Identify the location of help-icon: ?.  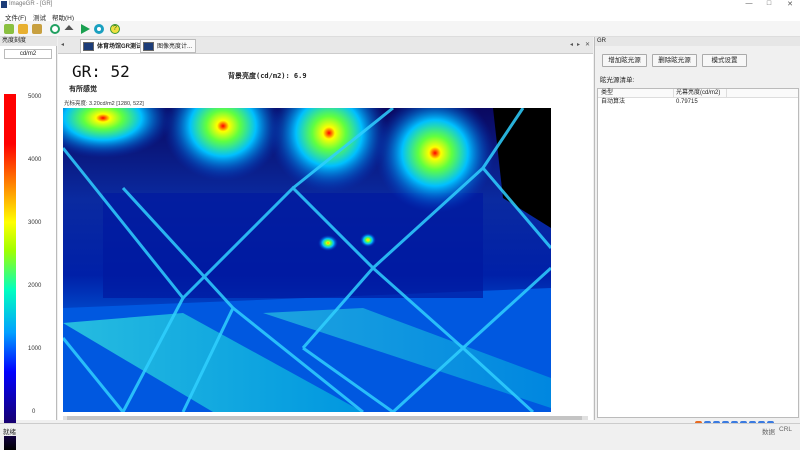
(115, 29).